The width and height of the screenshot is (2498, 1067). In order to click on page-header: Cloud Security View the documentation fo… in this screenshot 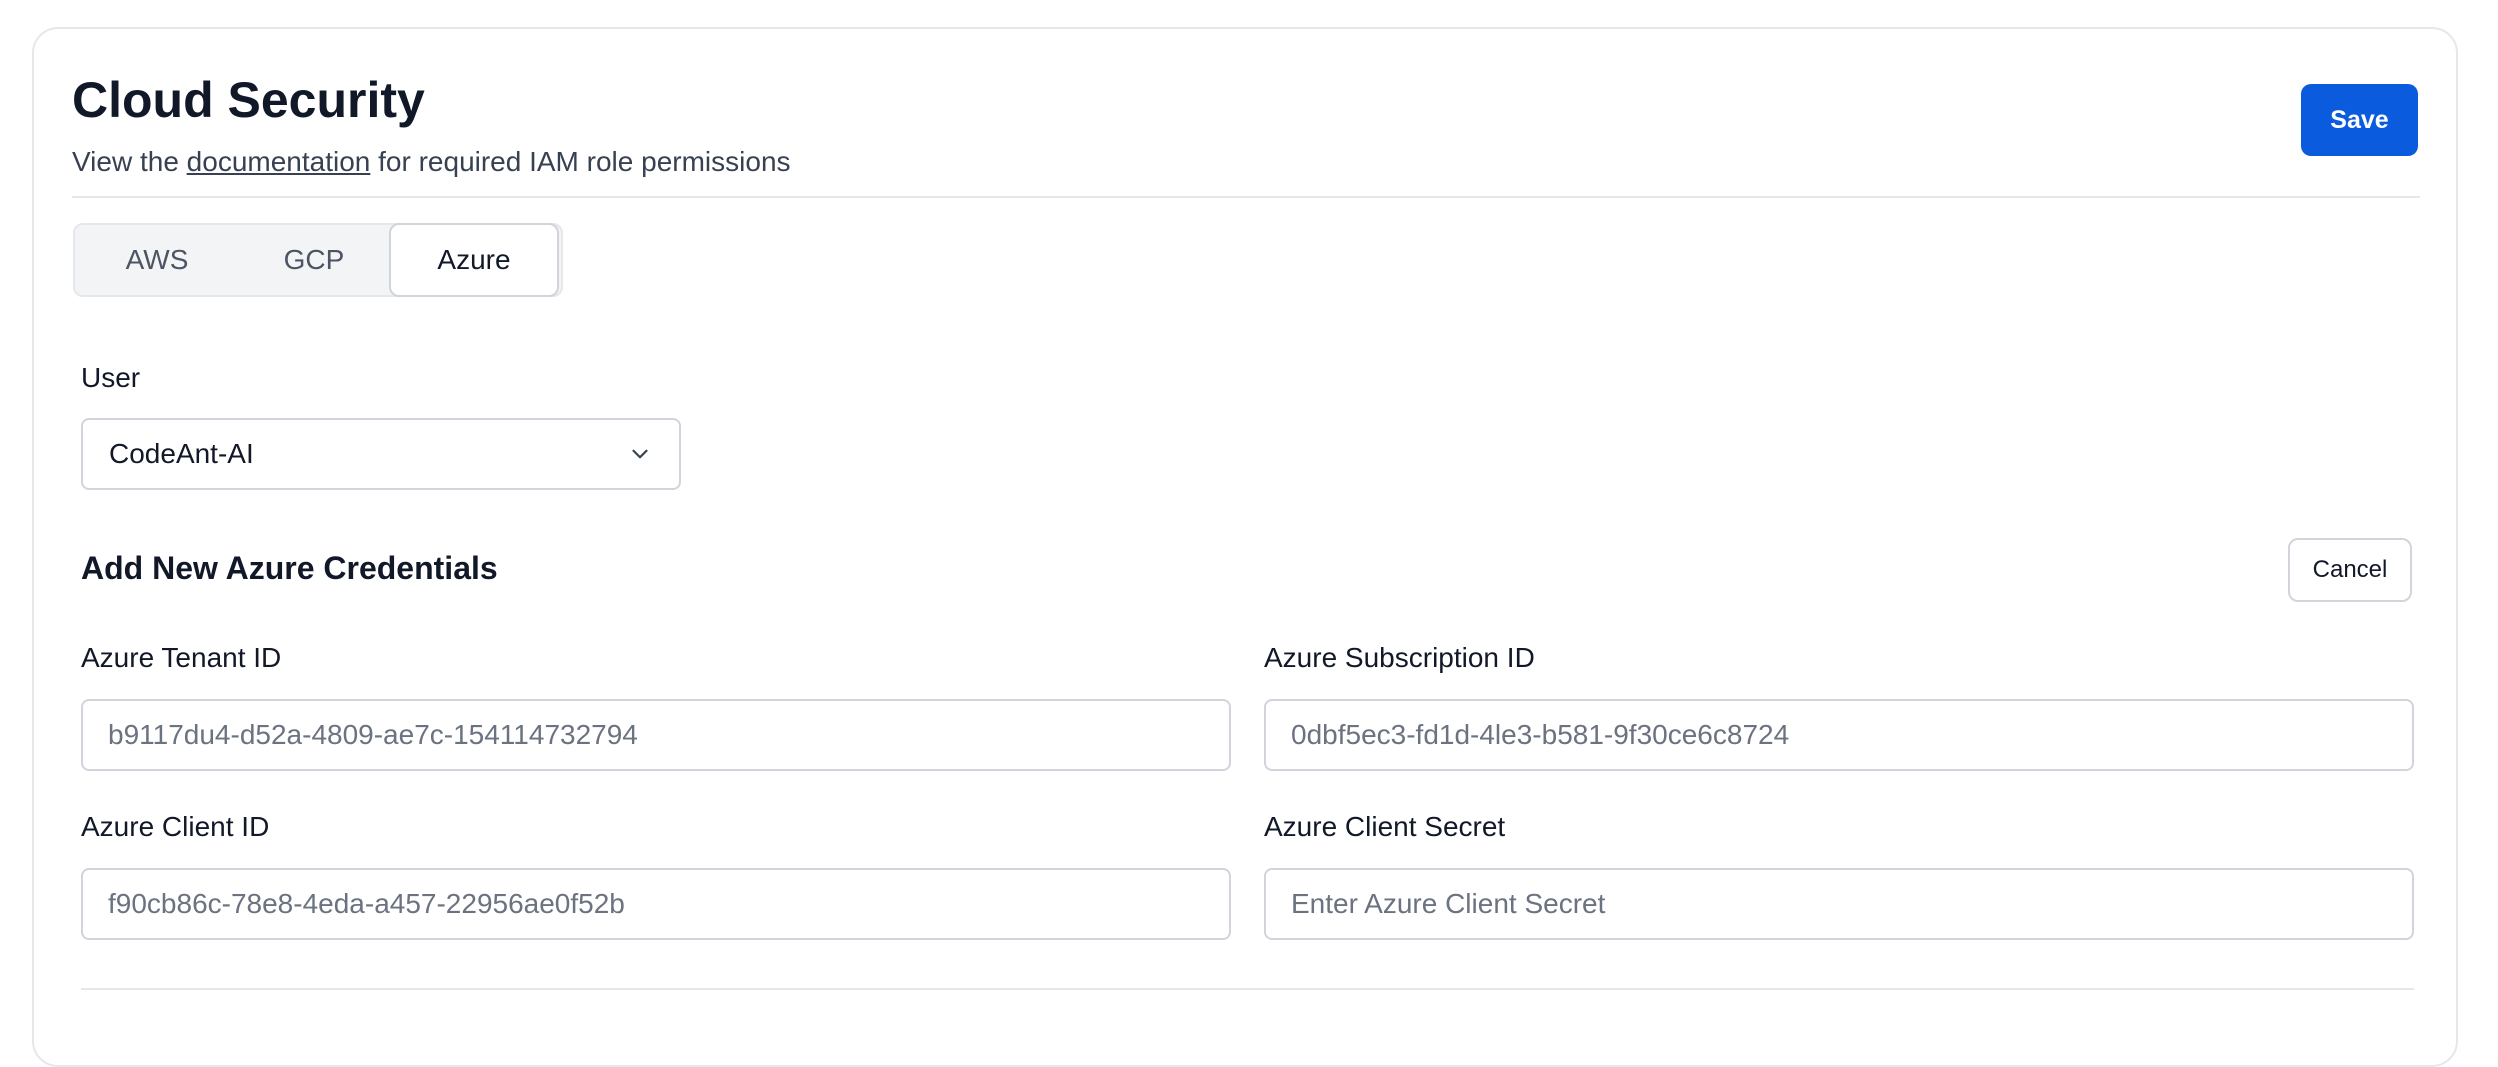, I will do `click(431, 122)`.